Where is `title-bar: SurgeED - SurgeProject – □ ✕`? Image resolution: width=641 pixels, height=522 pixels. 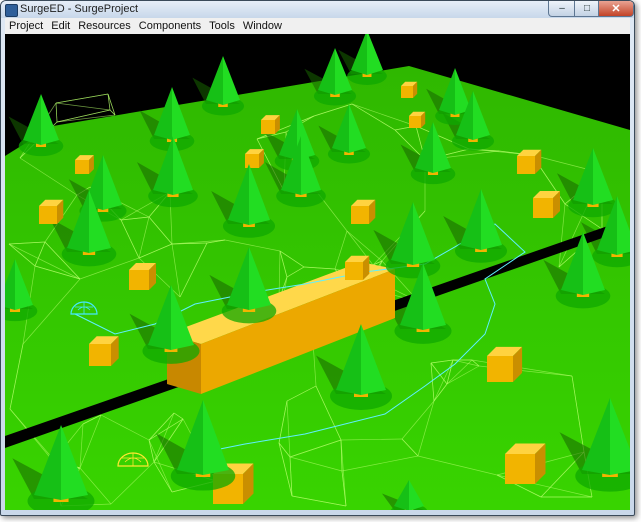 title-bar: SurgeED - SurgeProject – □ ✕ is located at coordinates (317, 9).